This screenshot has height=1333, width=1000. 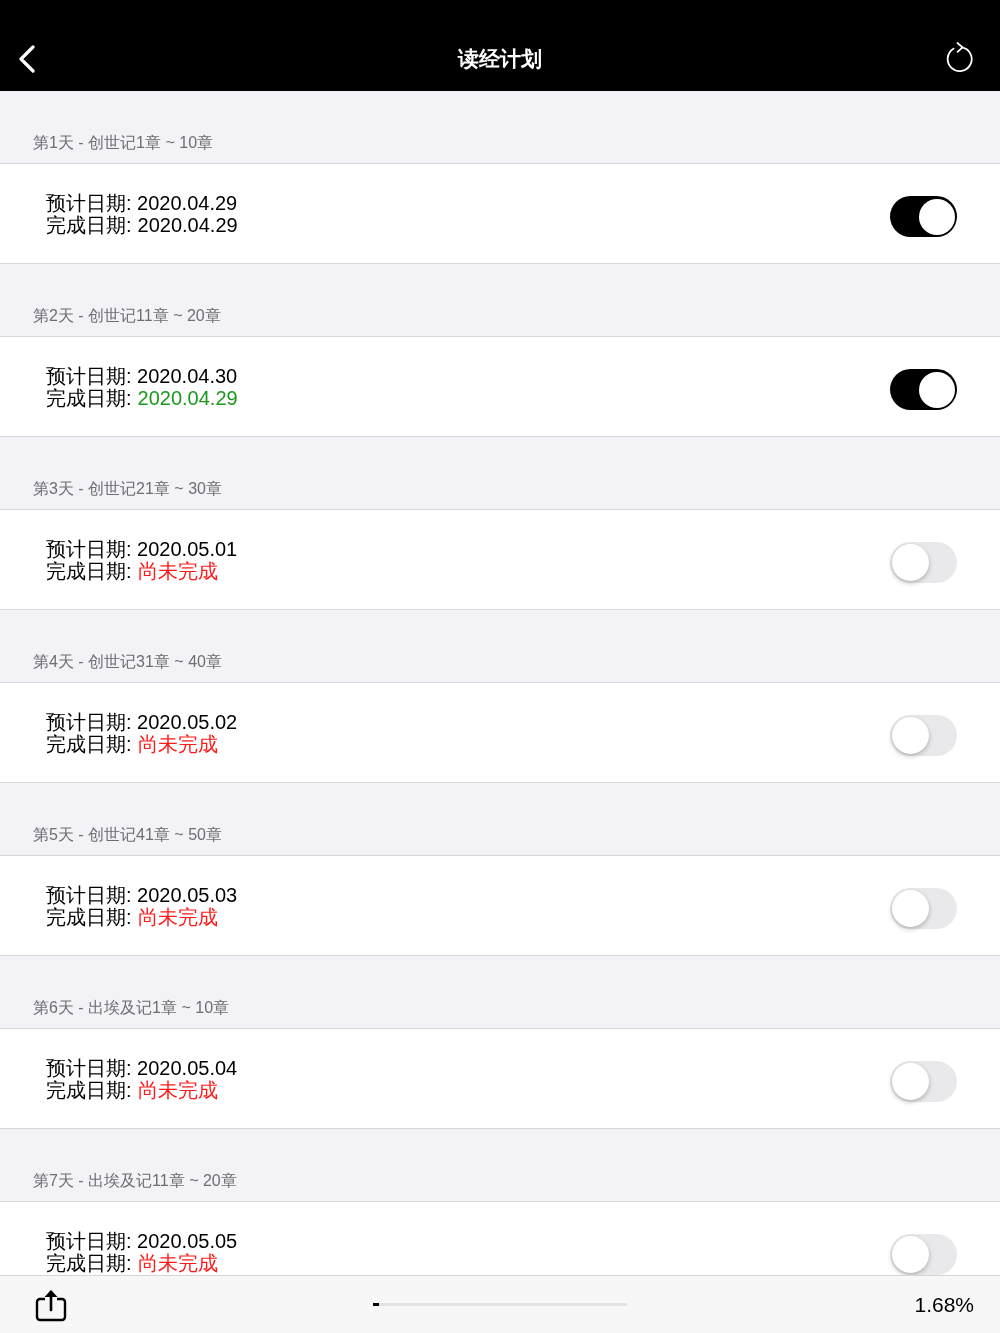 What do you see at coordinates (959, 57) in the screenshot?
I see `refresh-icon` at bounding box center [959, 57].